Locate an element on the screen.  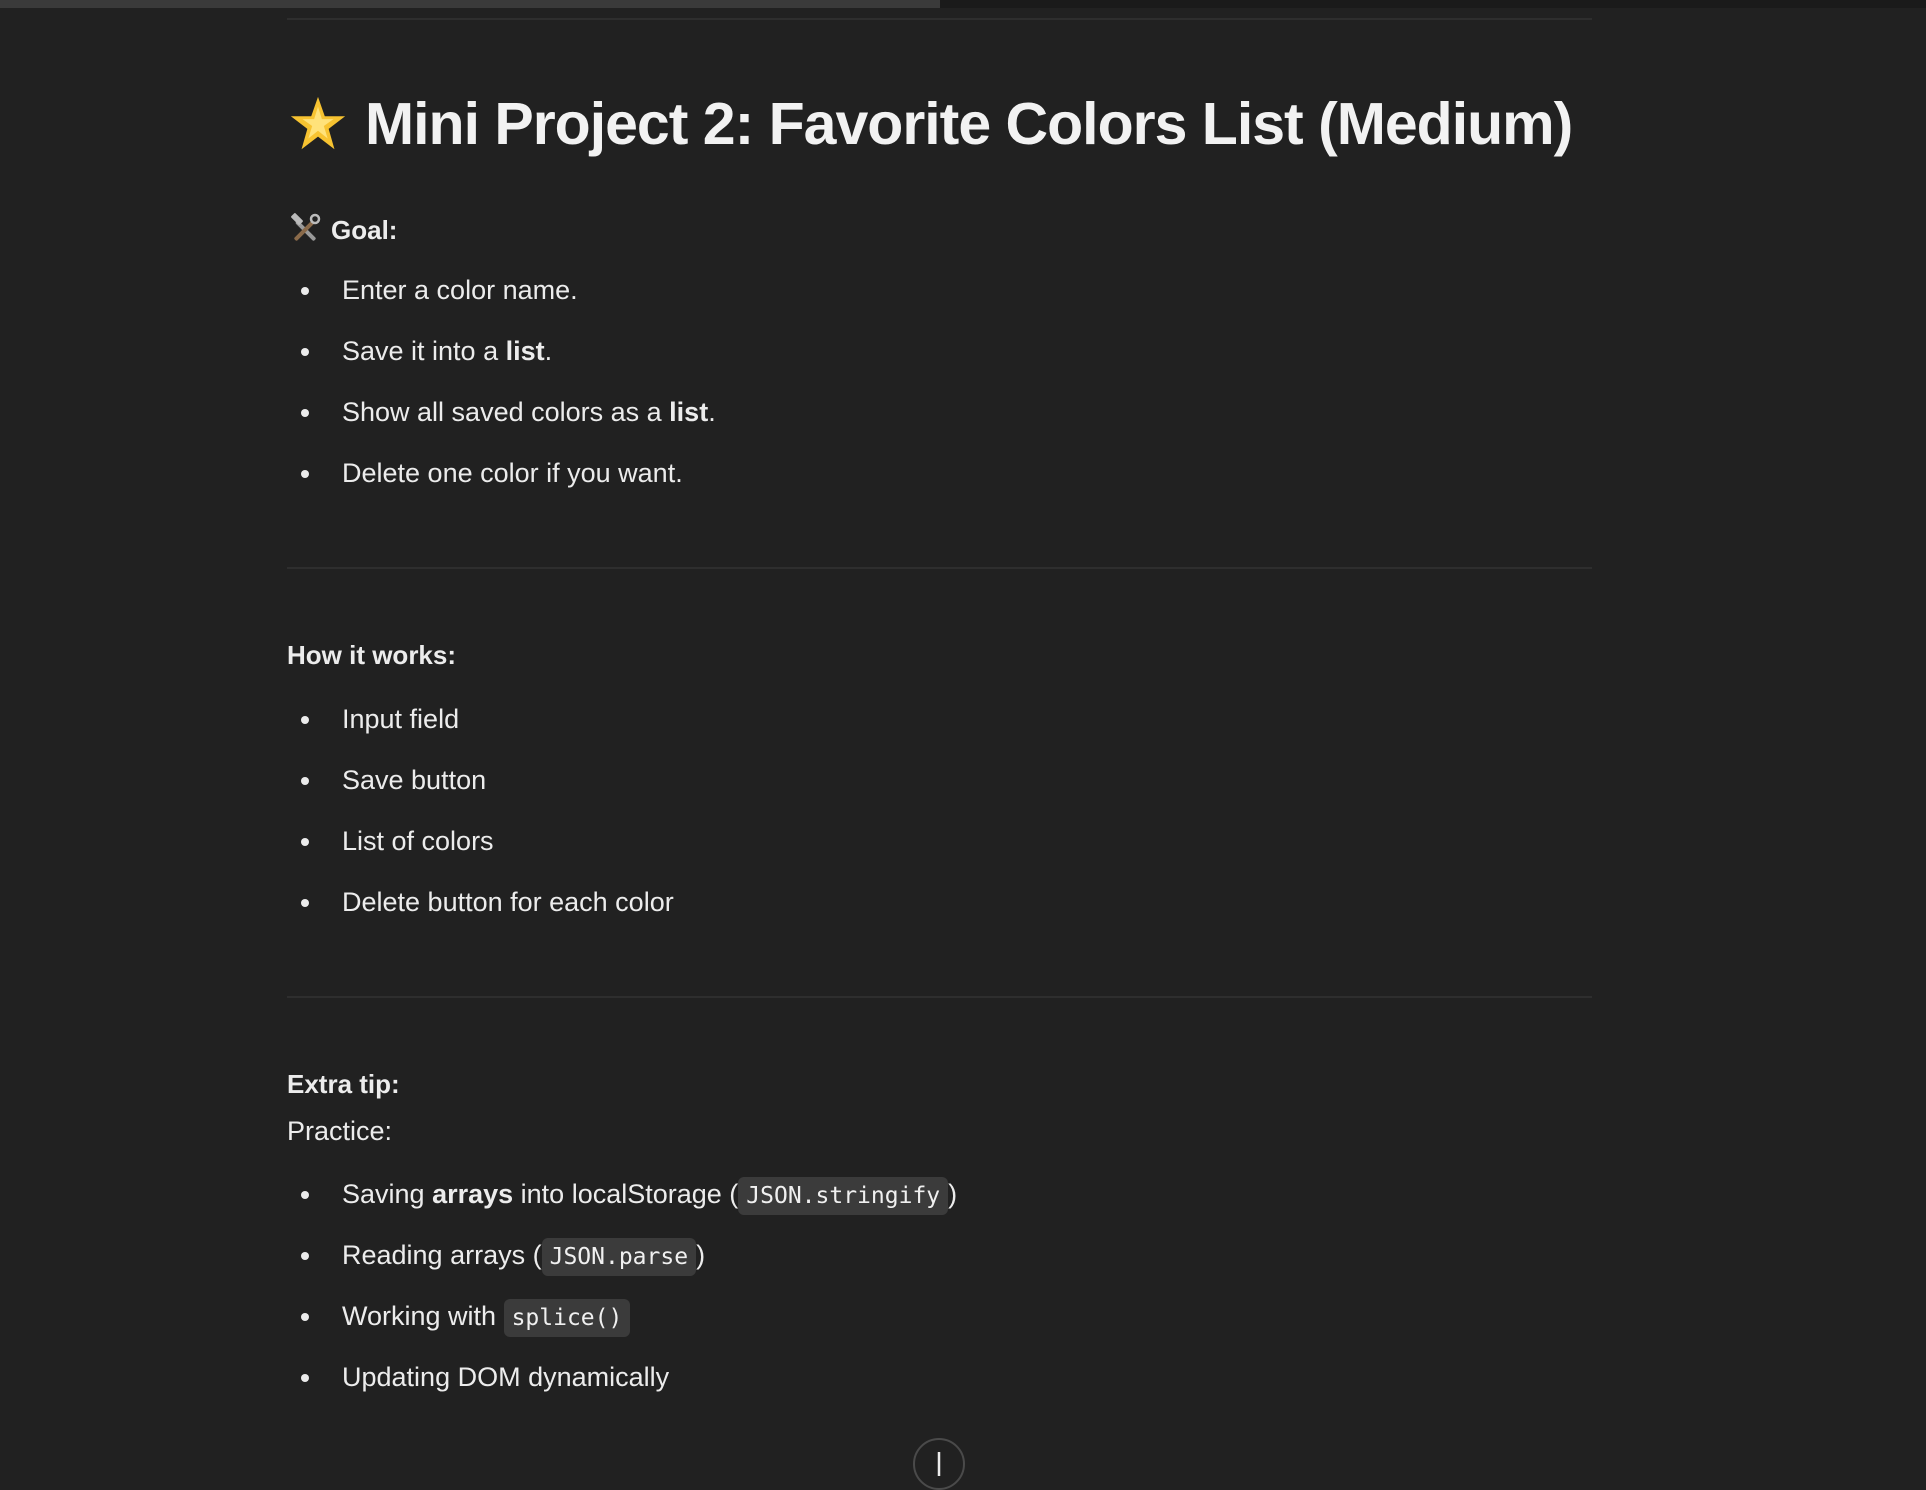
list-item-bold: arrays is located at coordinates (473, 1194).